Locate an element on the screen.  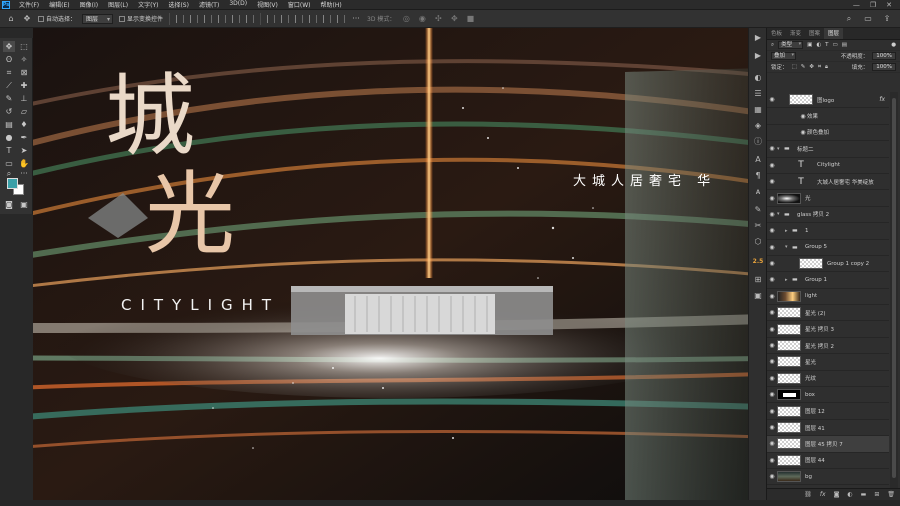
filter-toggle-icon: ● is located at coordinates (893, 45).